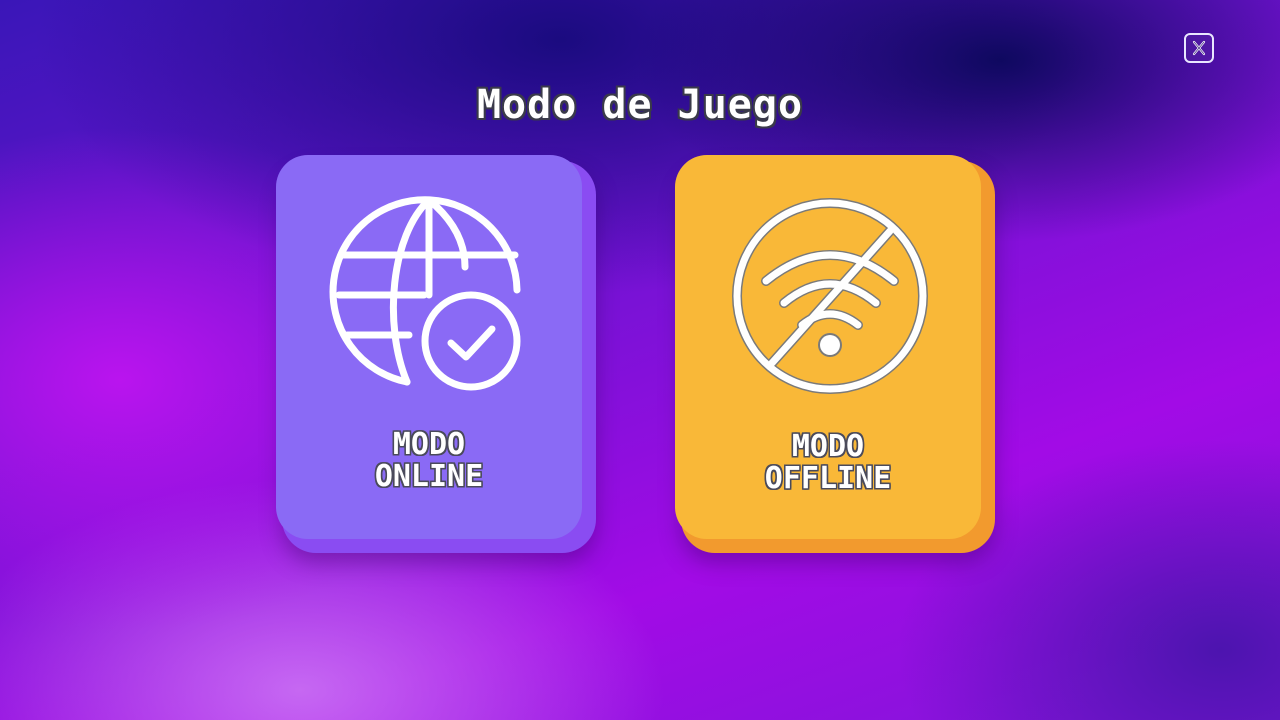 The width and height of the screenshot is (1280, 720). Describe the element at coordinates (429, 444) in the screenshot. I see `online-label-line1: MODO` at that location.